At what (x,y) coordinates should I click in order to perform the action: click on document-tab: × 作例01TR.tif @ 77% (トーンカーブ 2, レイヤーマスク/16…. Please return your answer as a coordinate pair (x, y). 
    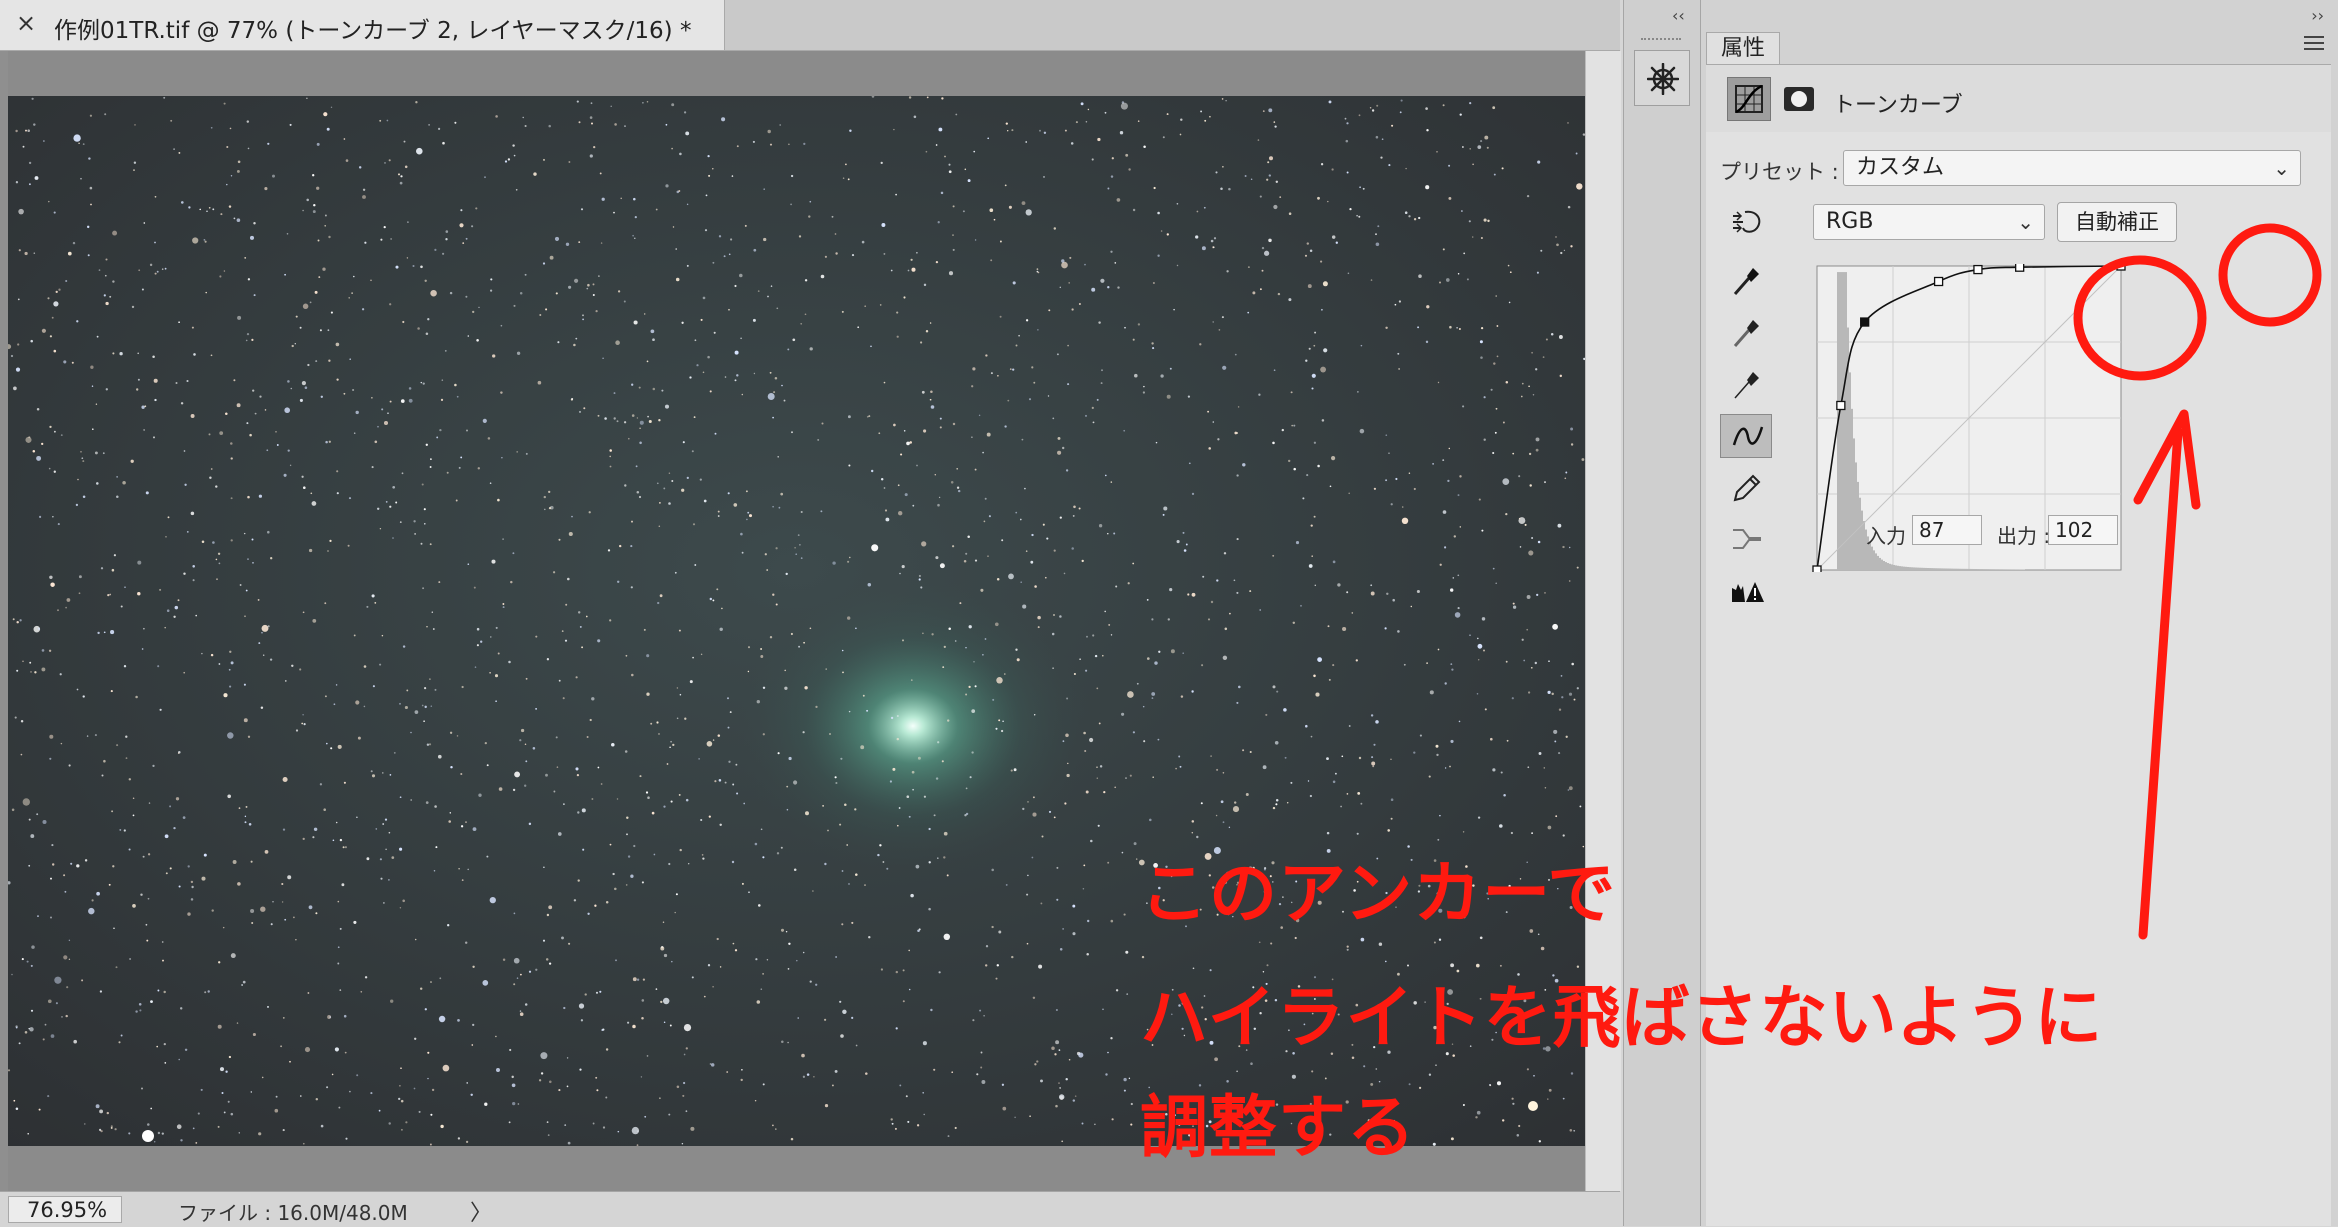
    Looking at the image, I should click on (362, 25).